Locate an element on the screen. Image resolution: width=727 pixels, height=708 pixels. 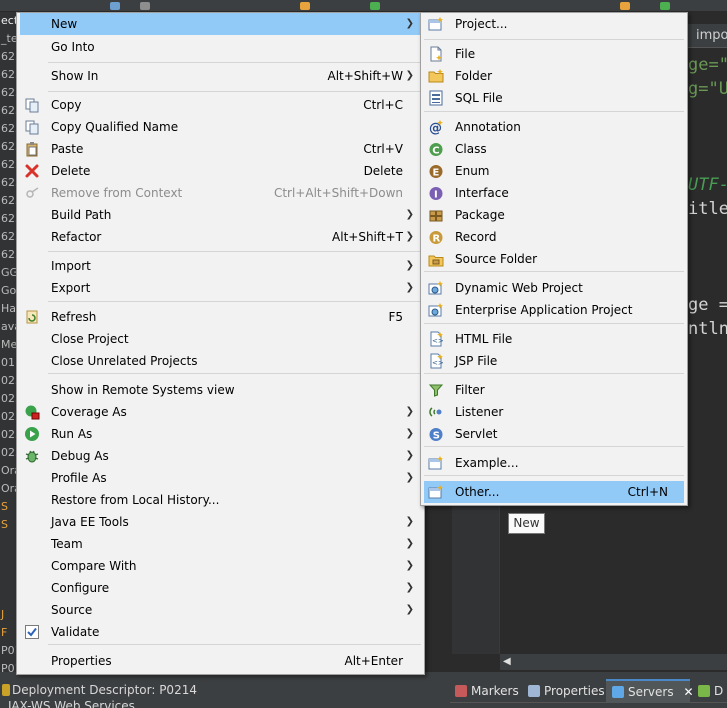
editor-tab: impo is located at coordinates (711, 36).